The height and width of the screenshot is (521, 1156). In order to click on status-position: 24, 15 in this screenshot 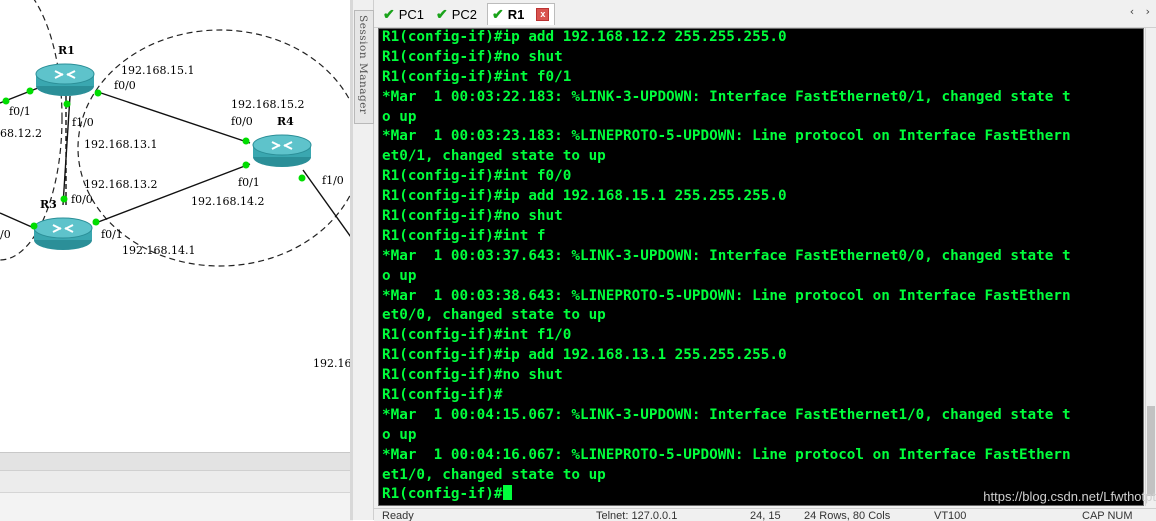, I will do `click(765, 515)`.